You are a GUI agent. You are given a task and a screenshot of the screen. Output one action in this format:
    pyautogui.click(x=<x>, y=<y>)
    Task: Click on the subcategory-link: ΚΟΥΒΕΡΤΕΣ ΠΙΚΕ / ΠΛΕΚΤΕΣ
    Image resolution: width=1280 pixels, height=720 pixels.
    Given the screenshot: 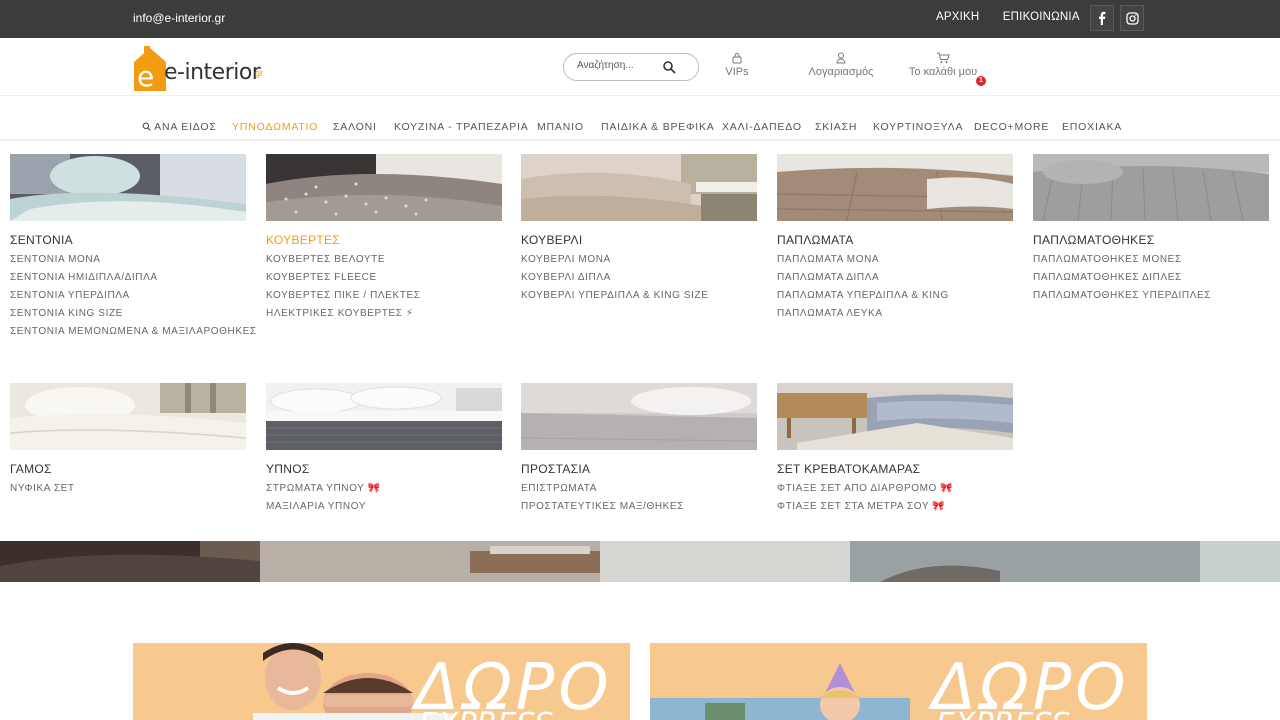 What is the action you would take?
    pyautogui.click(x=384, y=295)
    